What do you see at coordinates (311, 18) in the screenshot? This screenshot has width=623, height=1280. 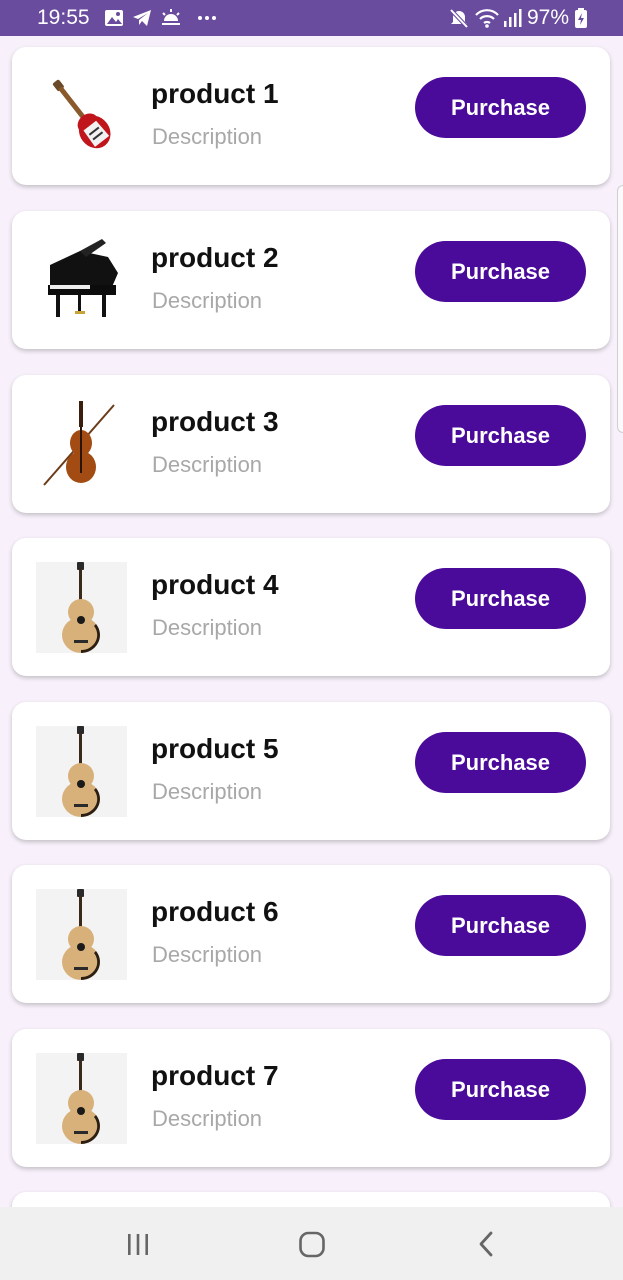 I see `status-bar: 19:55 97%` at bounding box center [311, 18].